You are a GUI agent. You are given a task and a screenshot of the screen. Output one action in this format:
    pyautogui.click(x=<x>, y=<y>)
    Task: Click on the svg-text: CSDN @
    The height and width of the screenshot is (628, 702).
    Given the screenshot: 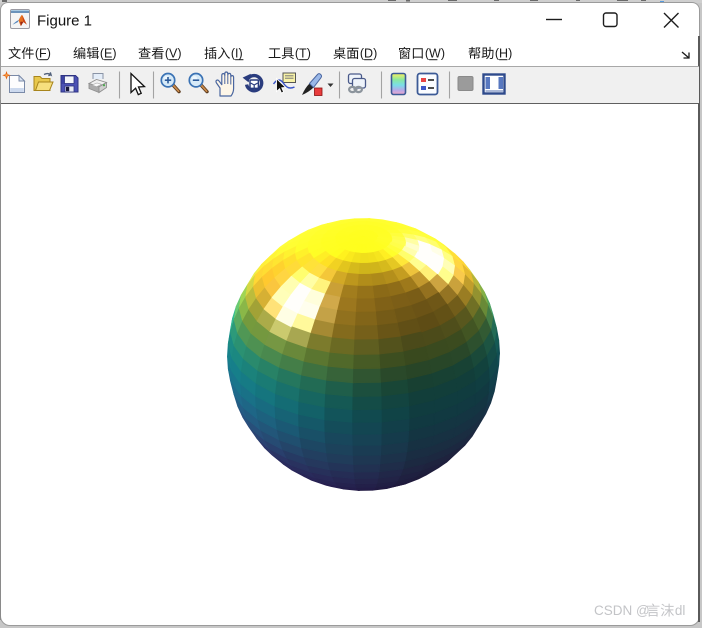 What is the action you would take?
    pyautogui.click(x=622, y=610)
    